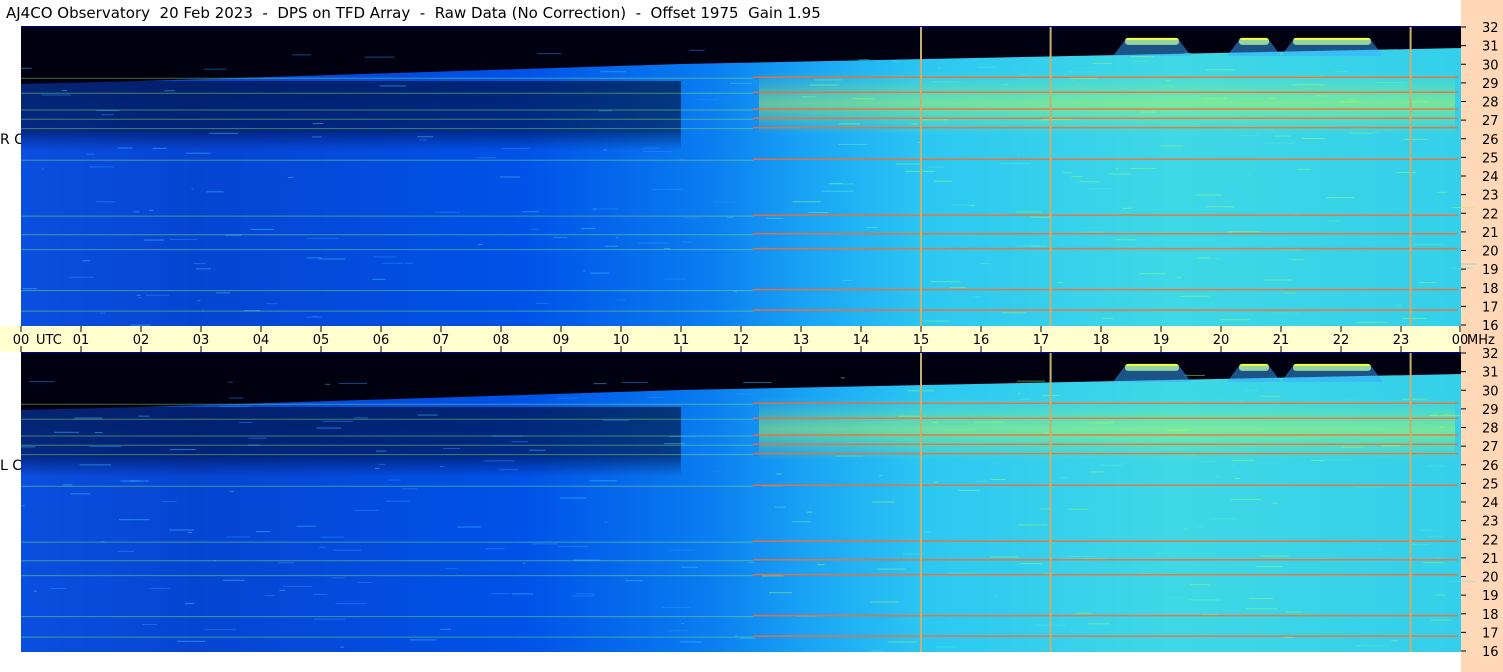 This screenshot has width=1503, height=672. What do you see at coordinates (441, 340) in the screenshot?
I see `x-tick-label: 07` at bounding box center [441, 340].